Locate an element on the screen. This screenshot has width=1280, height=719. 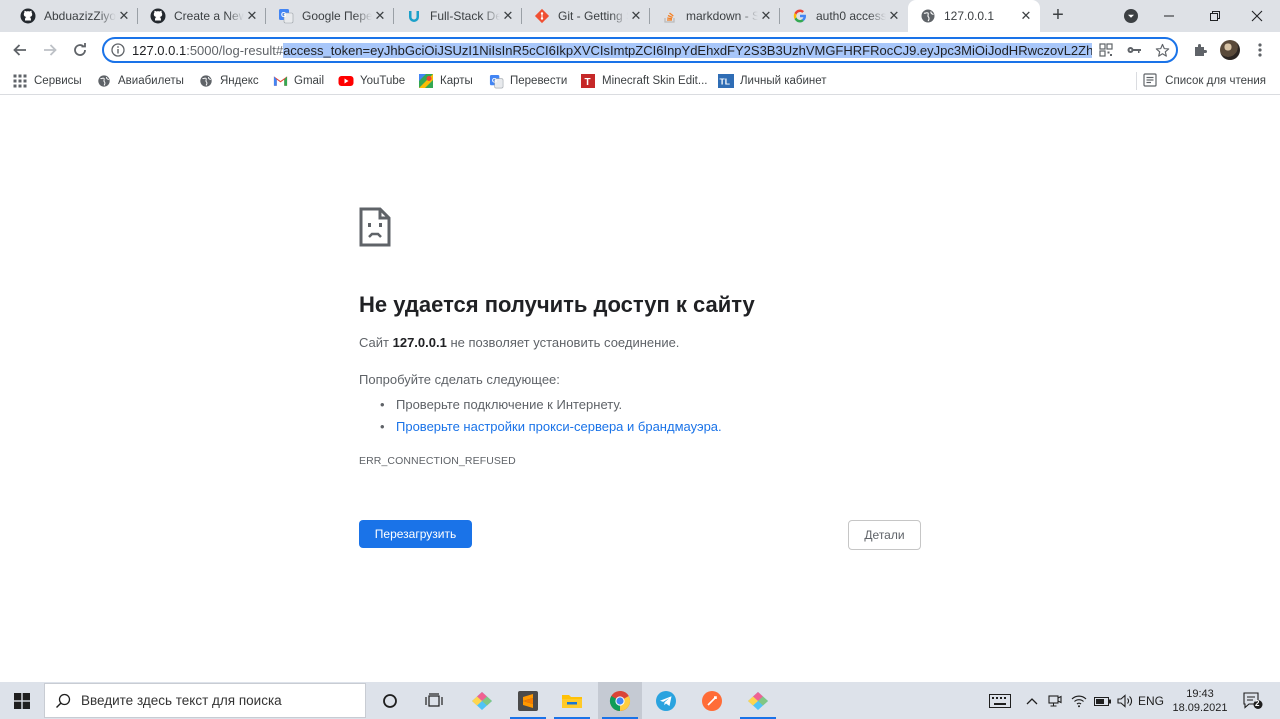
taskbar-app-sublime is located at coordinates (528, 700).